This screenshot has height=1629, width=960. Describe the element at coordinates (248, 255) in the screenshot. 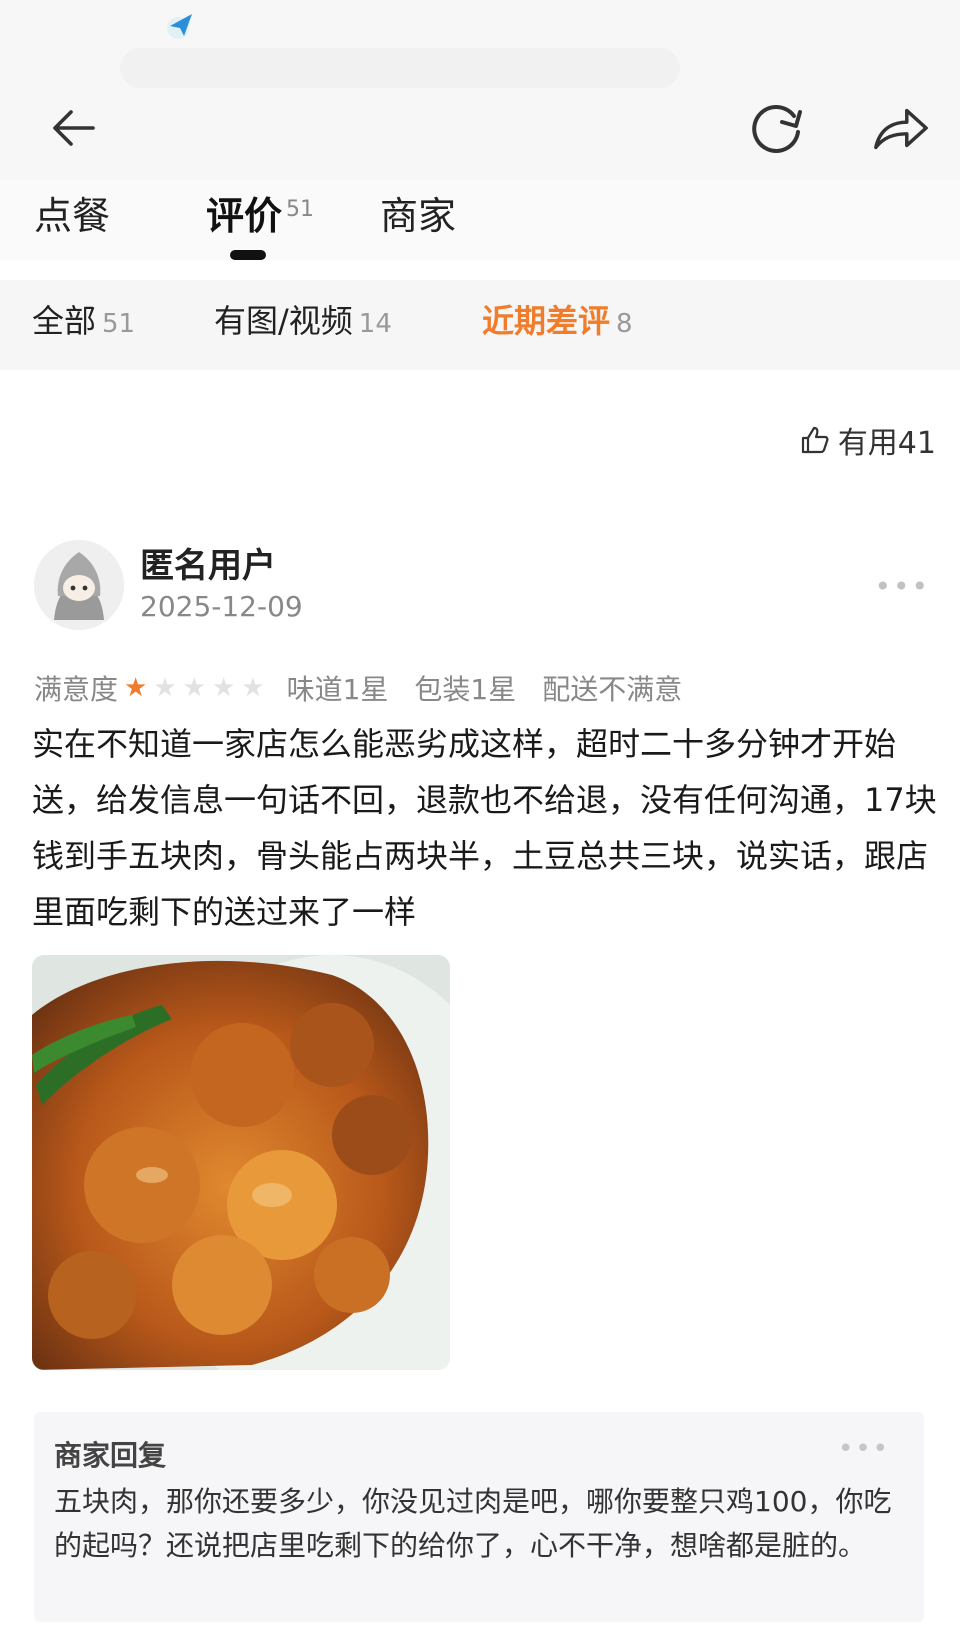

I see `active-tab-indicator` at that location.